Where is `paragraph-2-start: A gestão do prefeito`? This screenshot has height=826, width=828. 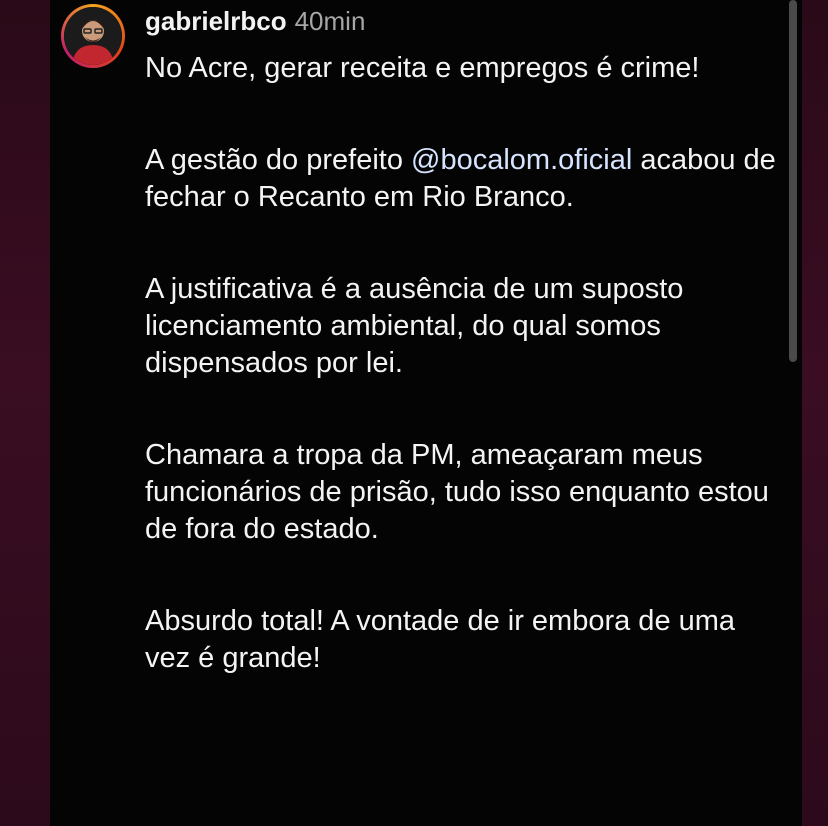 paragraph-2-start: A gestão do prefeito is located at coordinates (278, 160).